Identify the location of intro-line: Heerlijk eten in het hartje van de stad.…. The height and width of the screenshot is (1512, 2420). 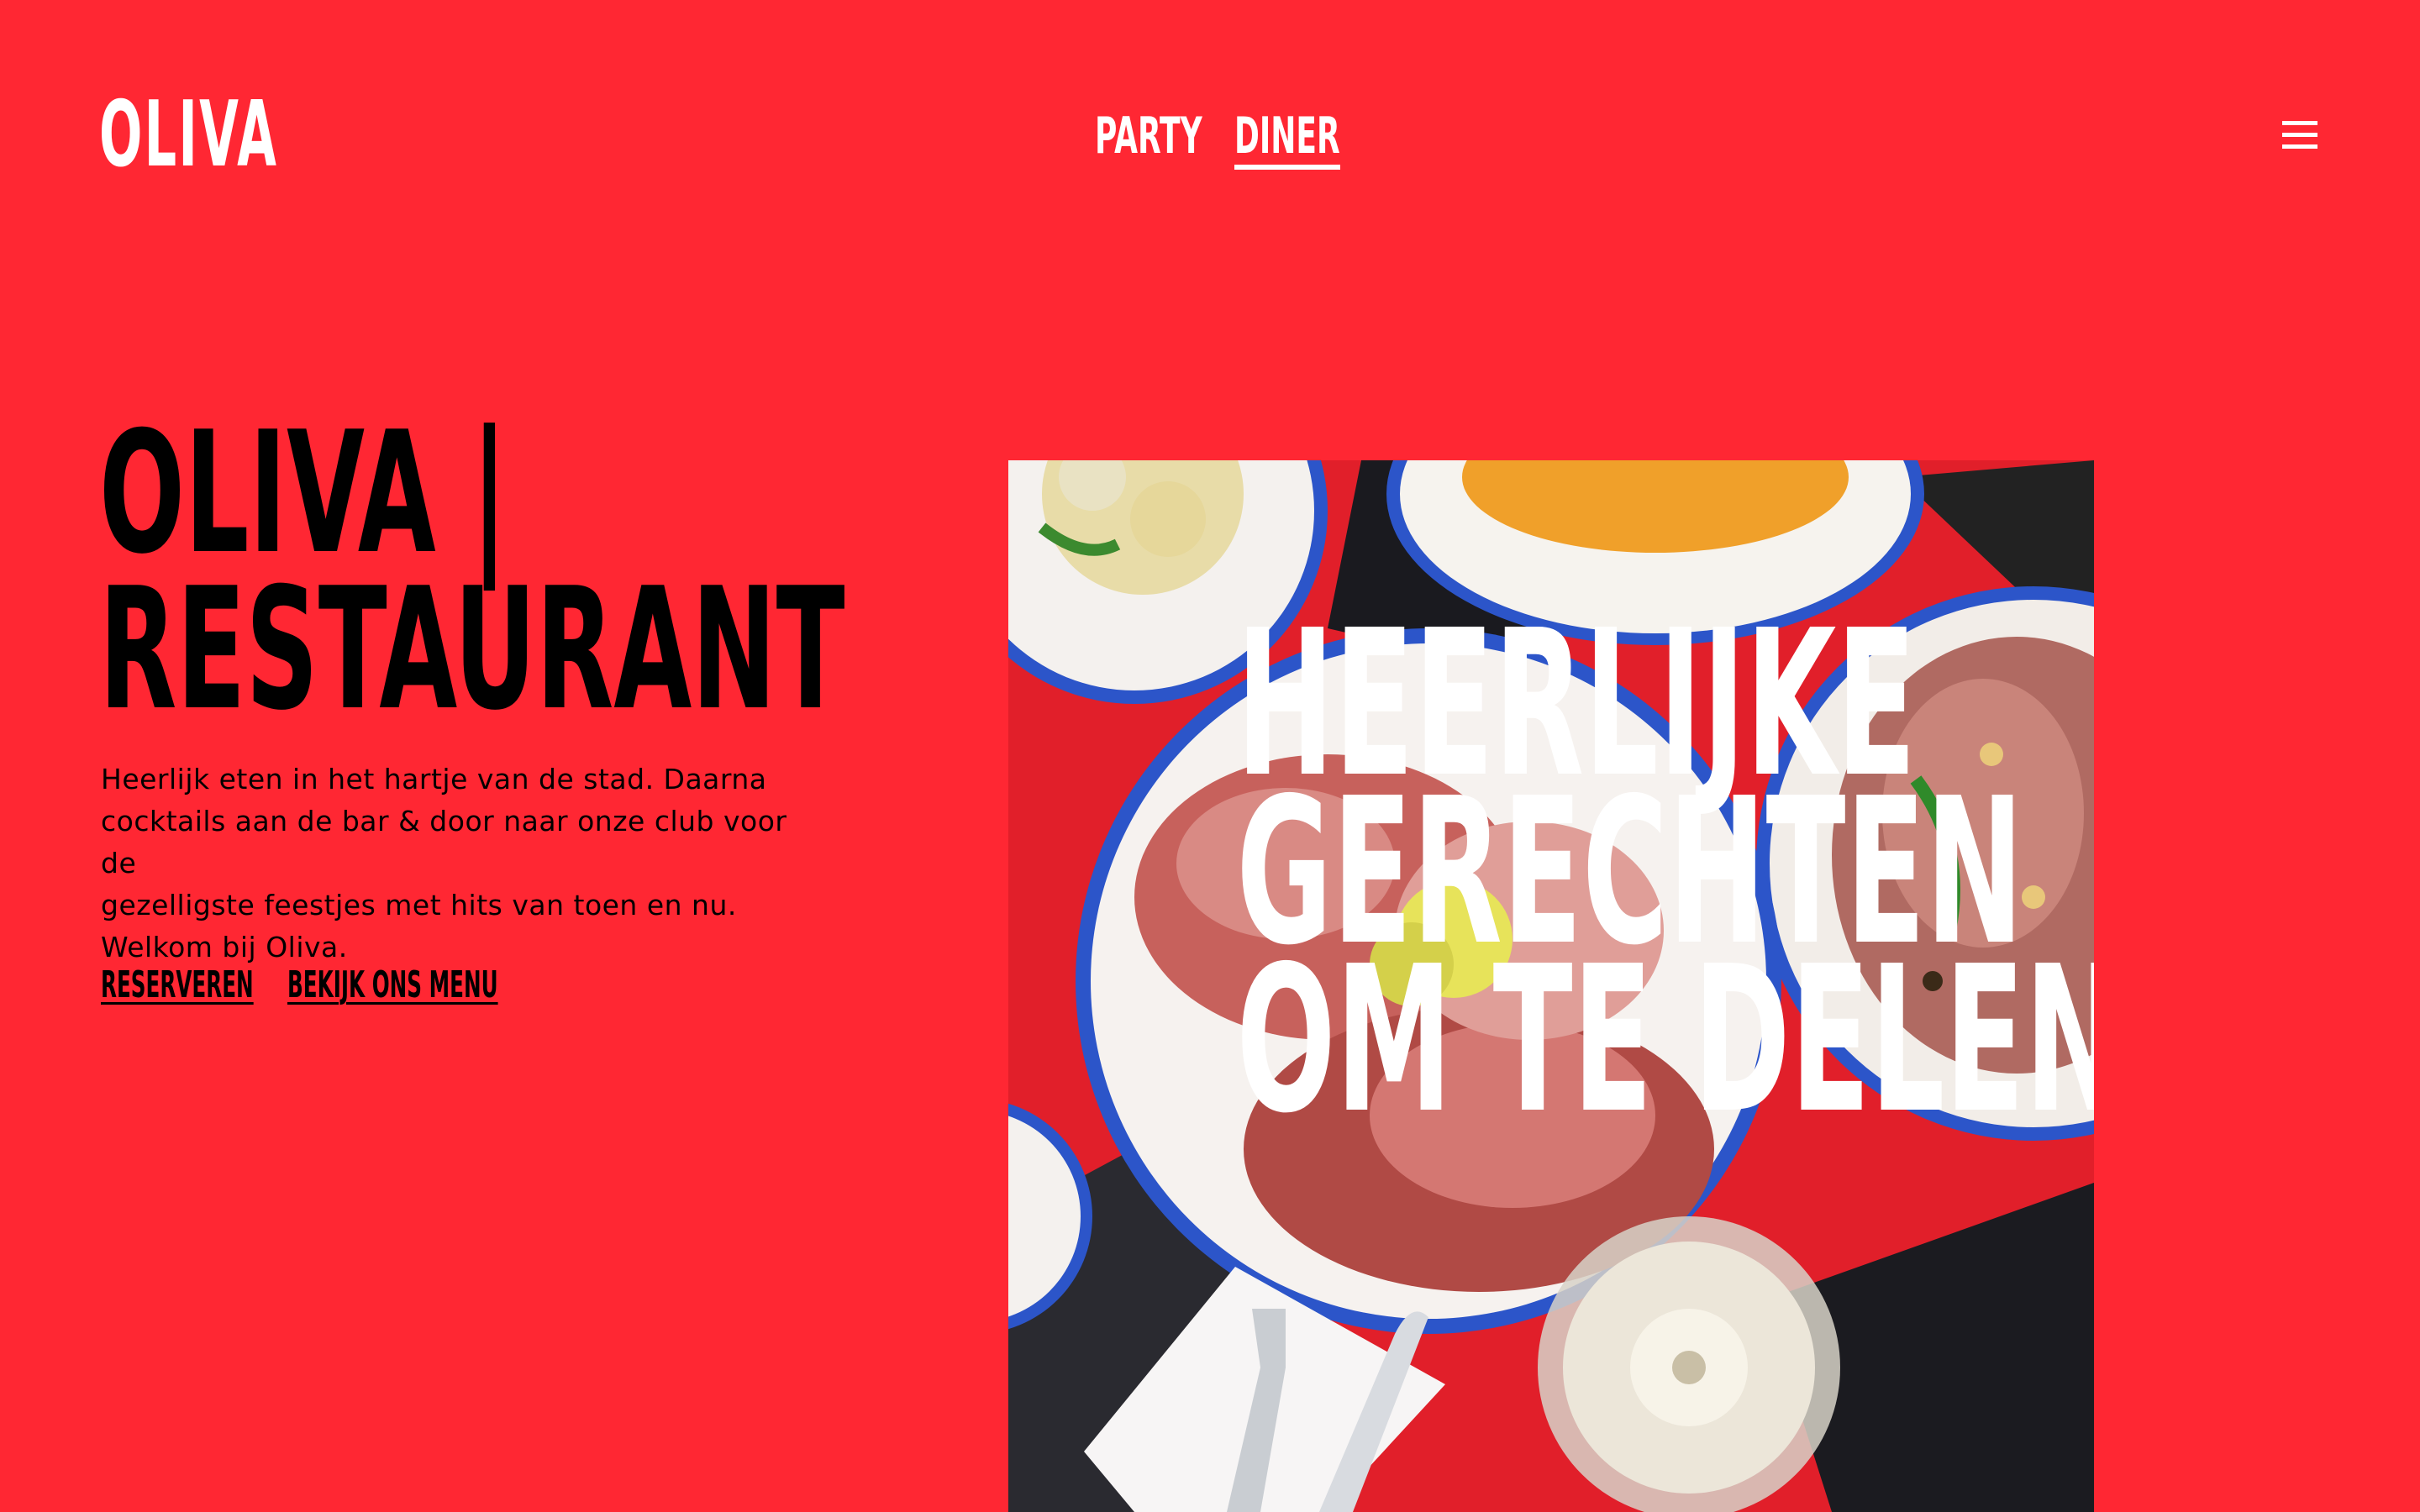
(434, 779).